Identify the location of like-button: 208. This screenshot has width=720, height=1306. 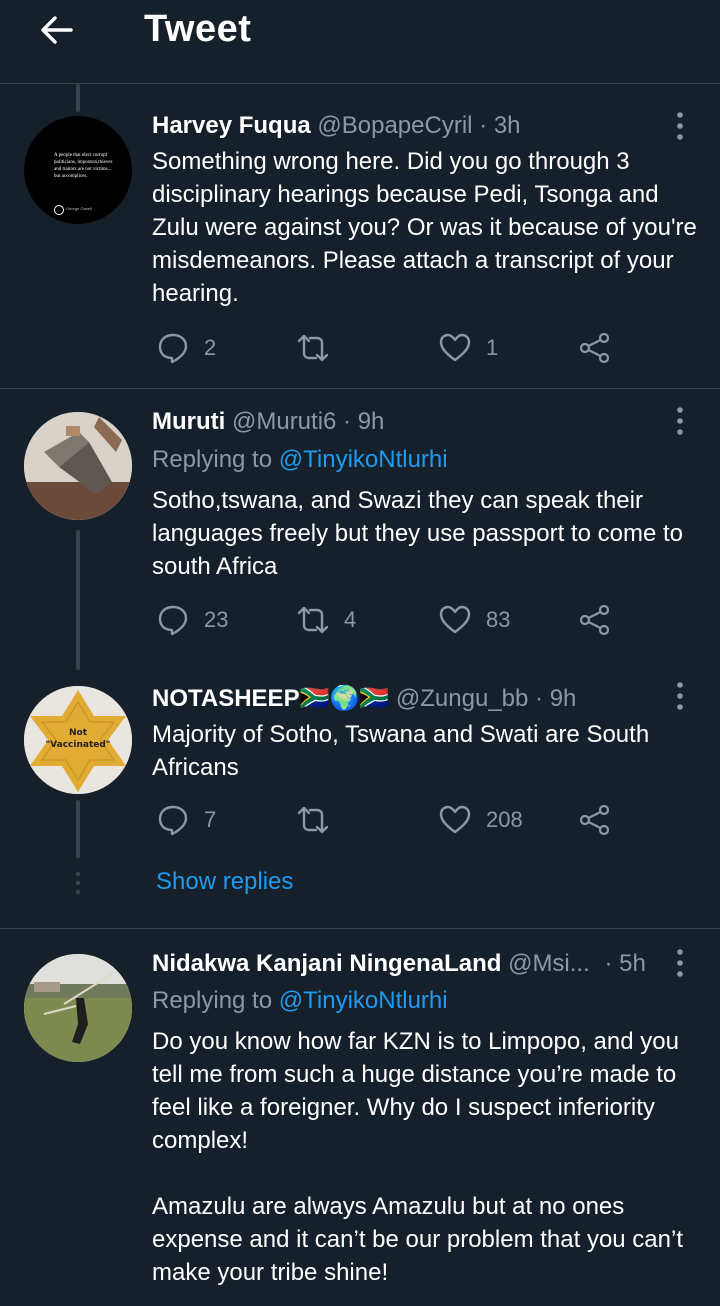
(480, 820).